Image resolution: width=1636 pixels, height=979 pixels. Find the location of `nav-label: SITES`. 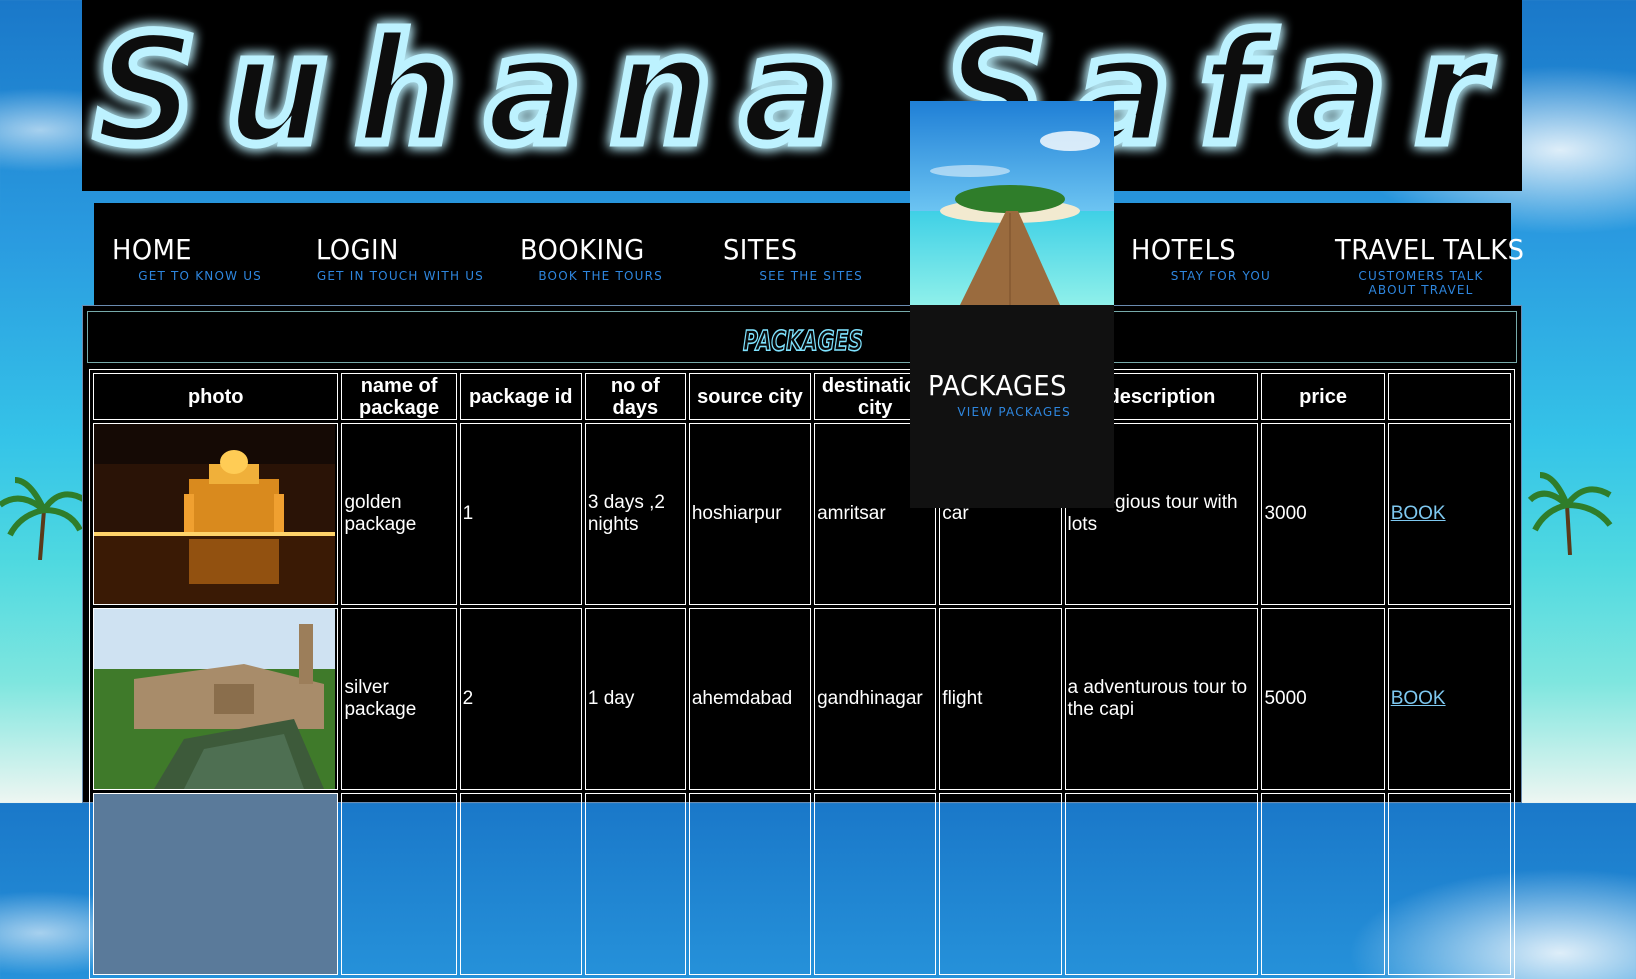

nav-label: SITES is located at coordinates (760, 249).